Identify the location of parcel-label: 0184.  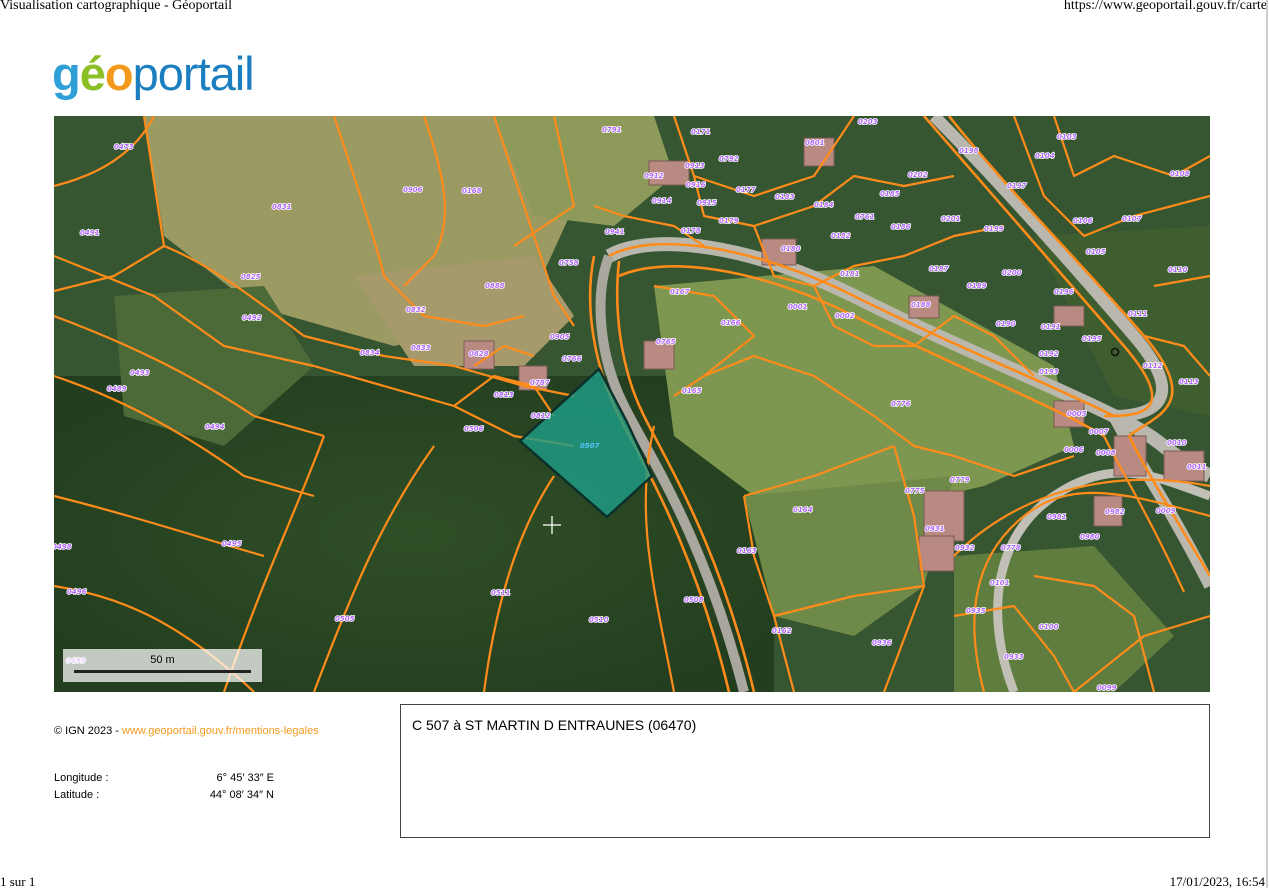
(824, 205).